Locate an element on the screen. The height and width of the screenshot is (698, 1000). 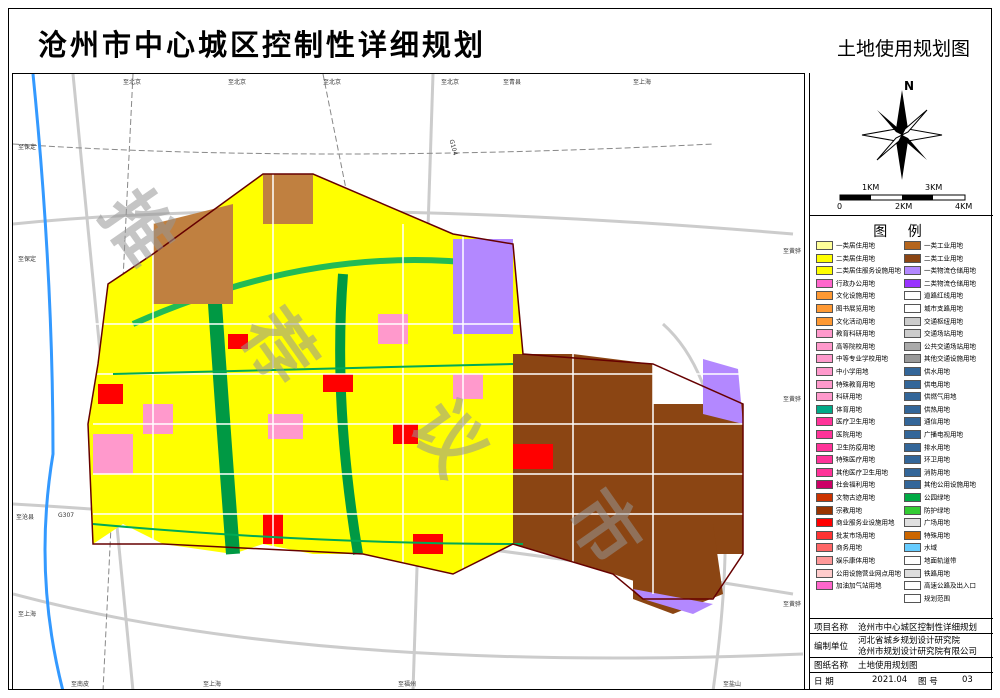
legend-left-item: 高等院校用地 is located at coordinates (845, 346).